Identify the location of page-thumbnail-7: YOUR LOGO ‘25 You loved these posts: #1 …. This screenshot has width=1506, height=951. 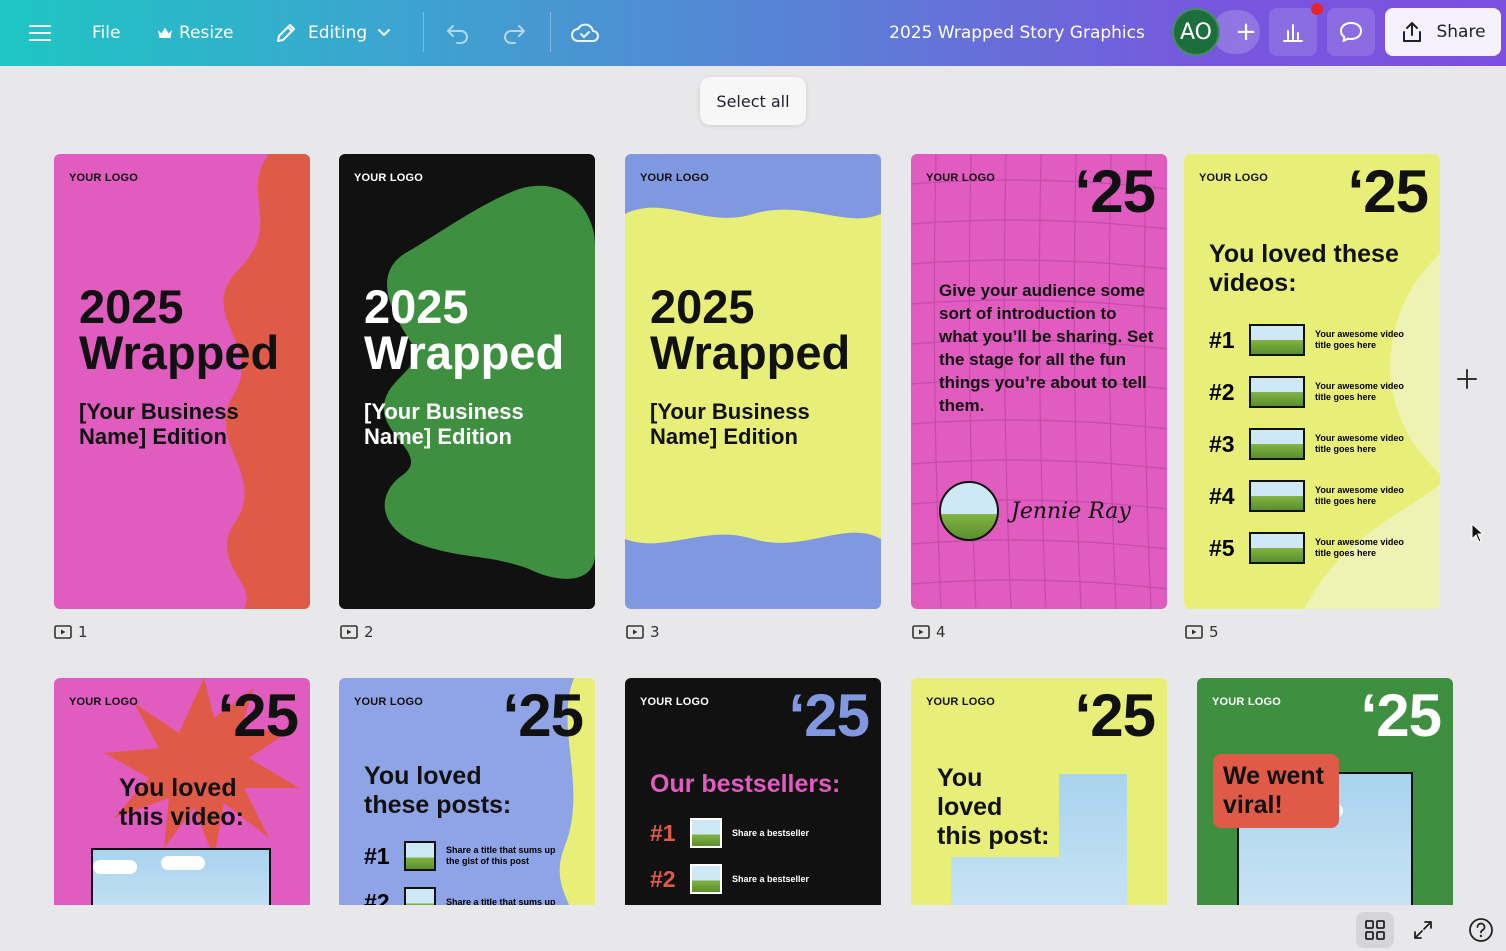
(467, 791).